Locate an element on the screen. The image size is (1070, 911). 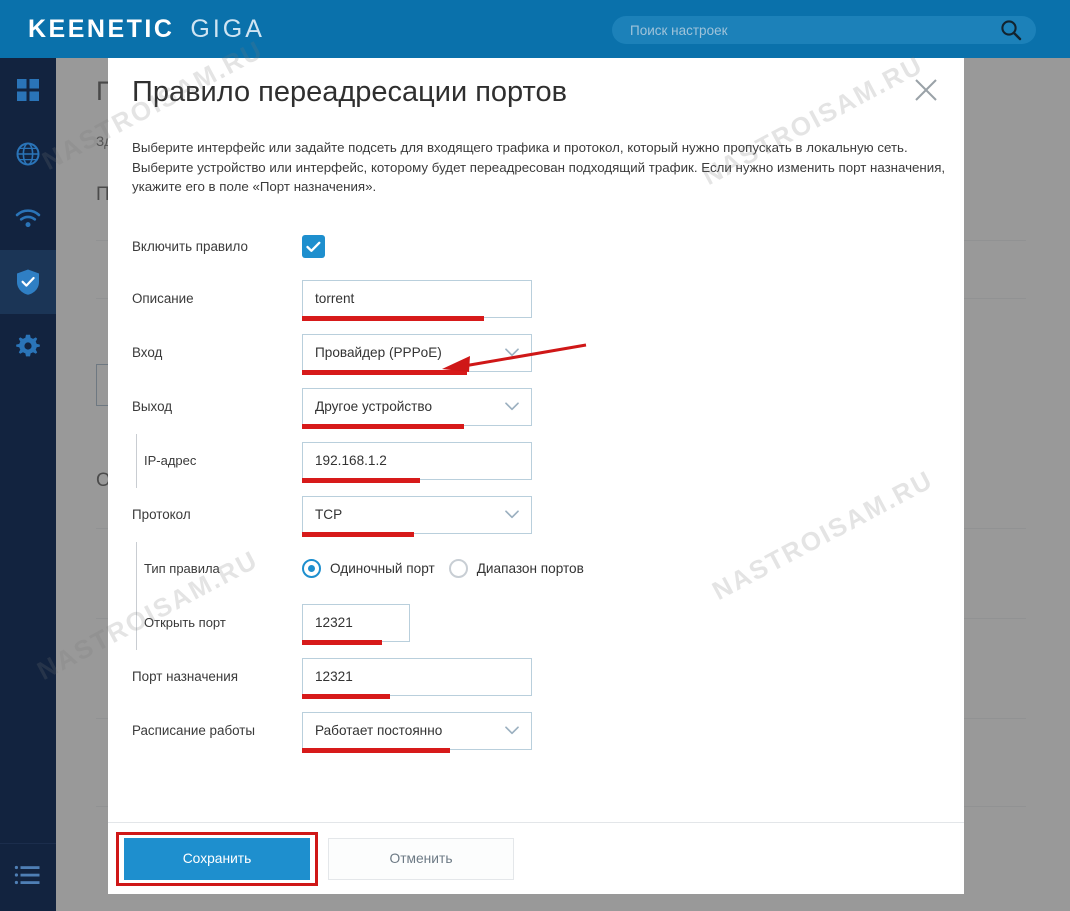
sidebar-item-dashboard is located at coordinates (28, 90).